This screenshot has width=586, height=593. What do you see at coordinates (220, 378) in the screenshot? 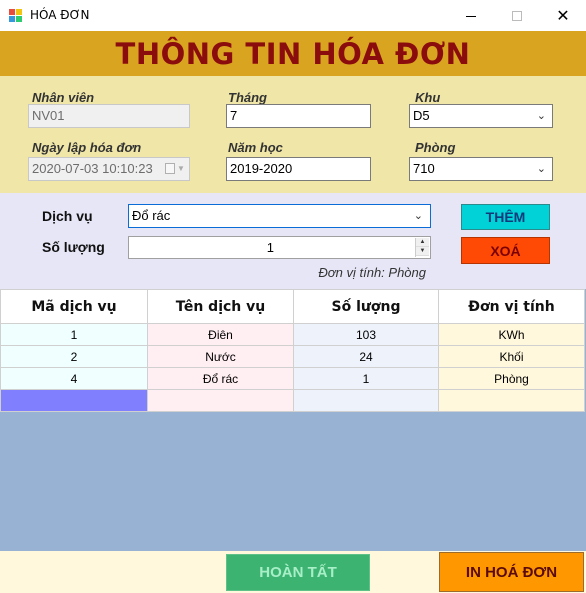
I see `cell-service-name: Đổ rác` at bounding box center [220, 378].